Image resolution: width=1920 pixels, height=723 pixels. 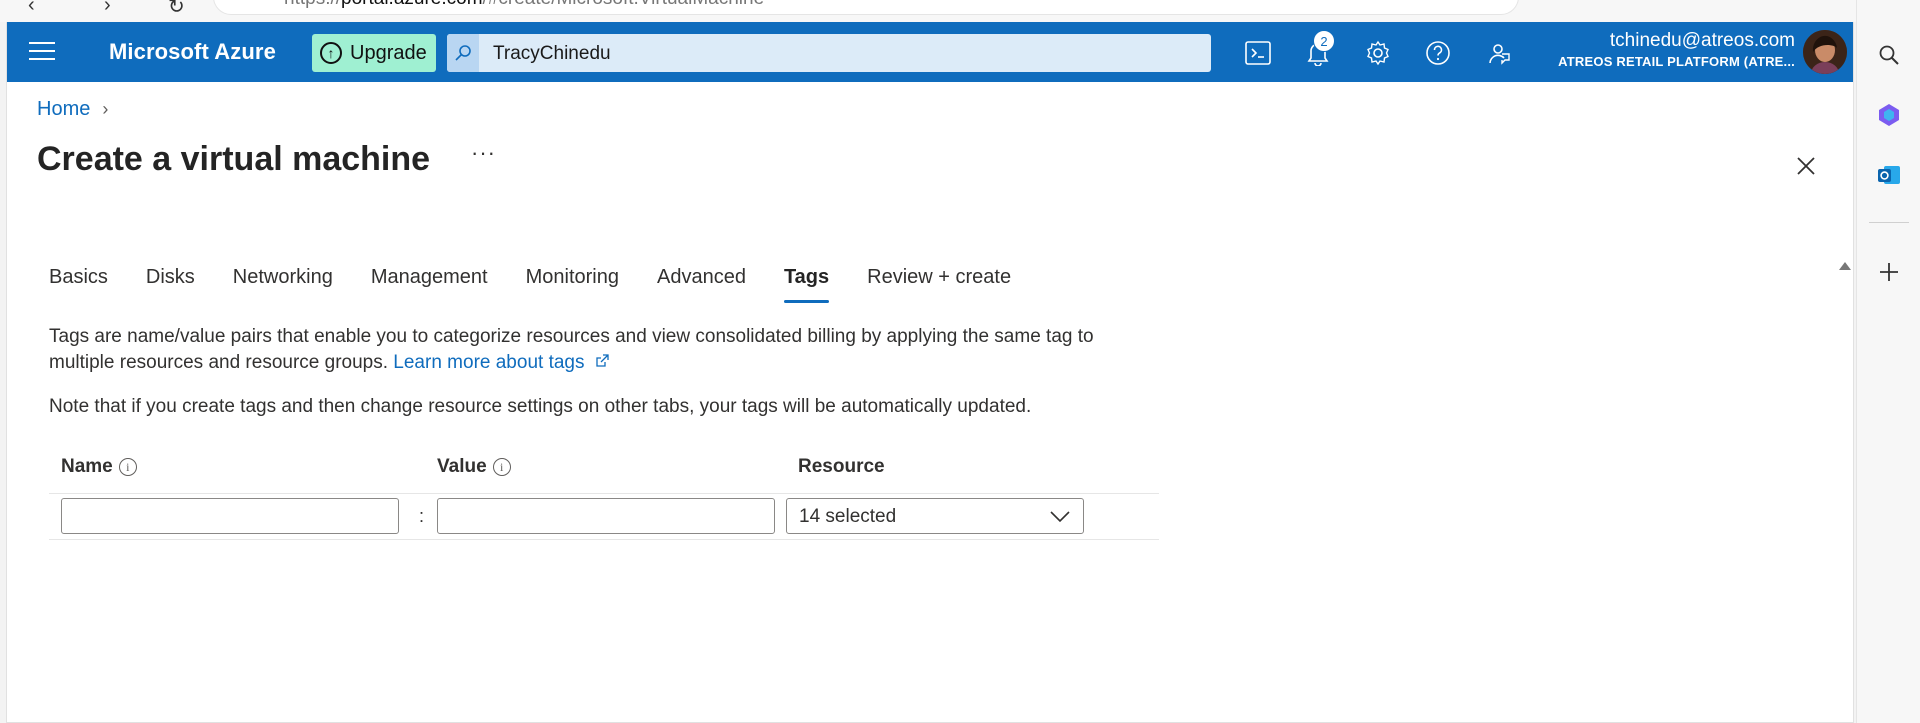 I want to click on tag-value-input, so click(x=606, y=516).